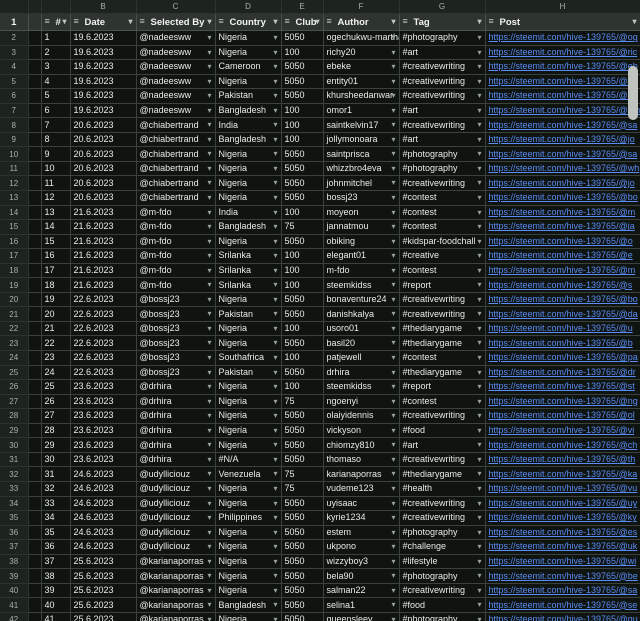 This screenshot has height=621, width=640. Describe the element at coordinates (248, 373) in the screenshot. I see `country-cell: Pakistan` at that location.